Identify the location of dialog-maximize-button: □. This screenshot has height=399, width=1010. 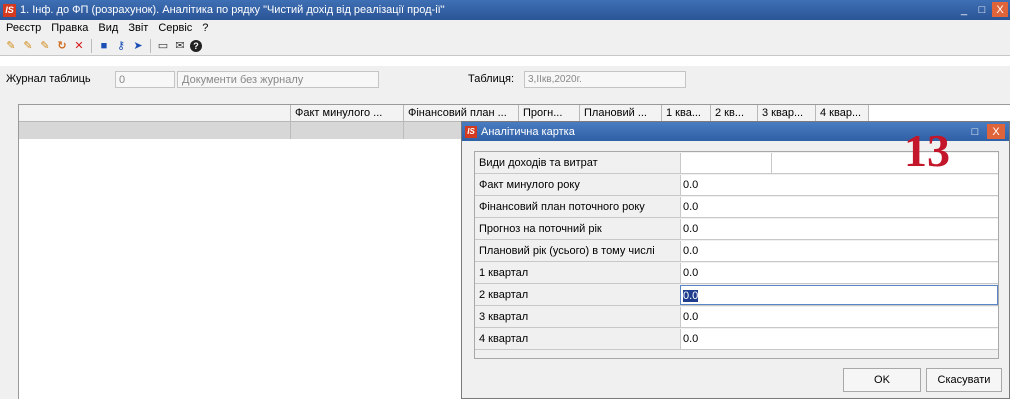
(975, 131).